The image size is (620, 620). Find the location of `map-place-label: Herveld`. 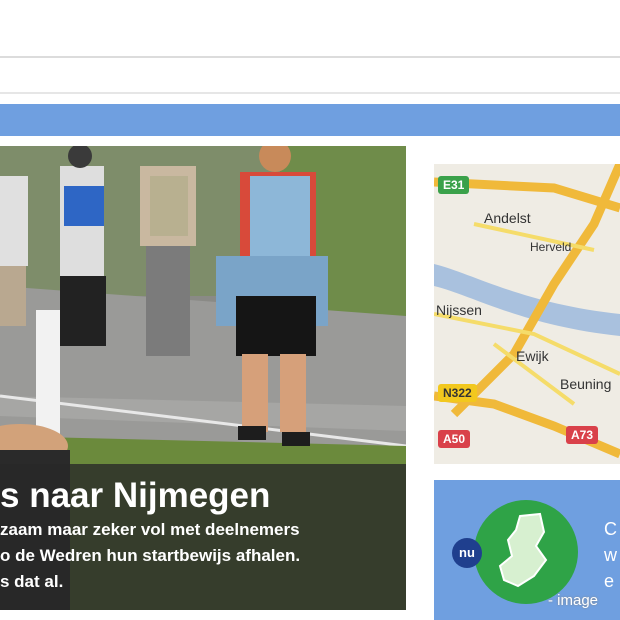

map-place-label: Herveld is located at coordinates (551, 247).